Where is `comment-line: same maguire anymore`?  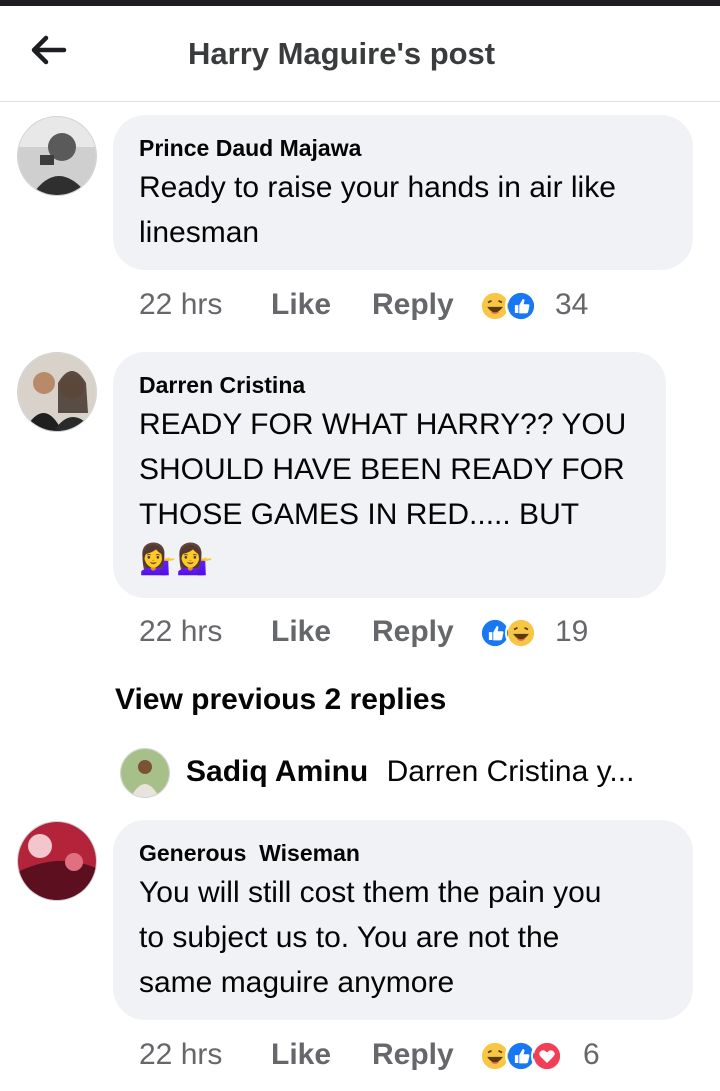
comment-line: same maguire anymore is located at coordinates (297, 982).